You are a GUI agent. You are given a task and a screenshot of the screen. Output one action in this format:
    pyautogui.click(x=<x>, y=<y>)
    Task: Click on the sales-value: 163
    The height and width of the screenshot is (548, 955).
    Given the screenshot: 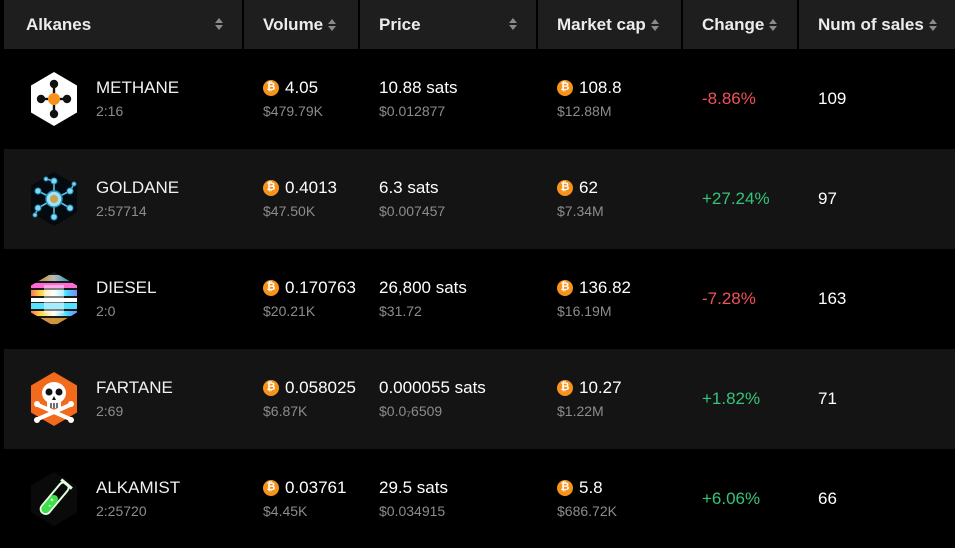 What is the action you would take?
    pyautogui.click(x=877, y=299)
    